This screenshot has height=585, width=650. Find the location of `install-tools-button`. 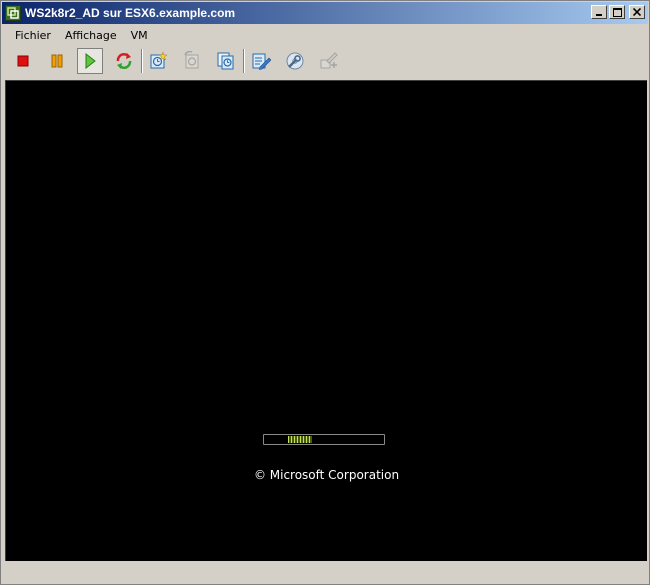

install-tools-button is located at coordinates (295, 61).